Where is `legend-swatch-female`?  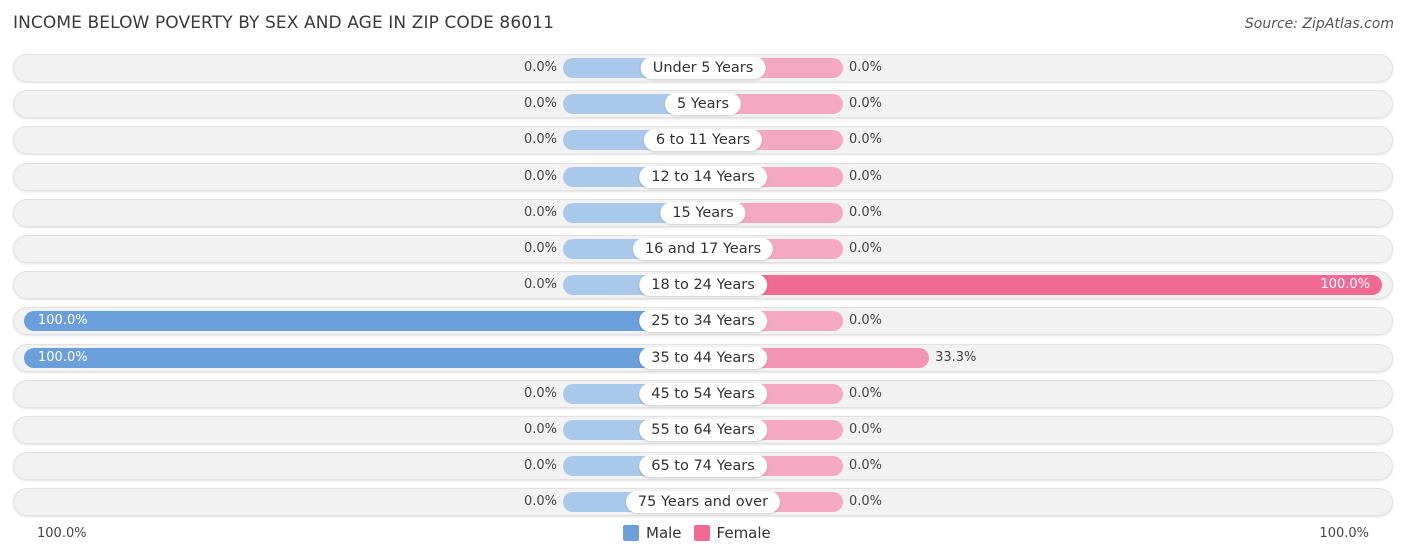 legend-swatch-female is located at coordinates (701, 533).